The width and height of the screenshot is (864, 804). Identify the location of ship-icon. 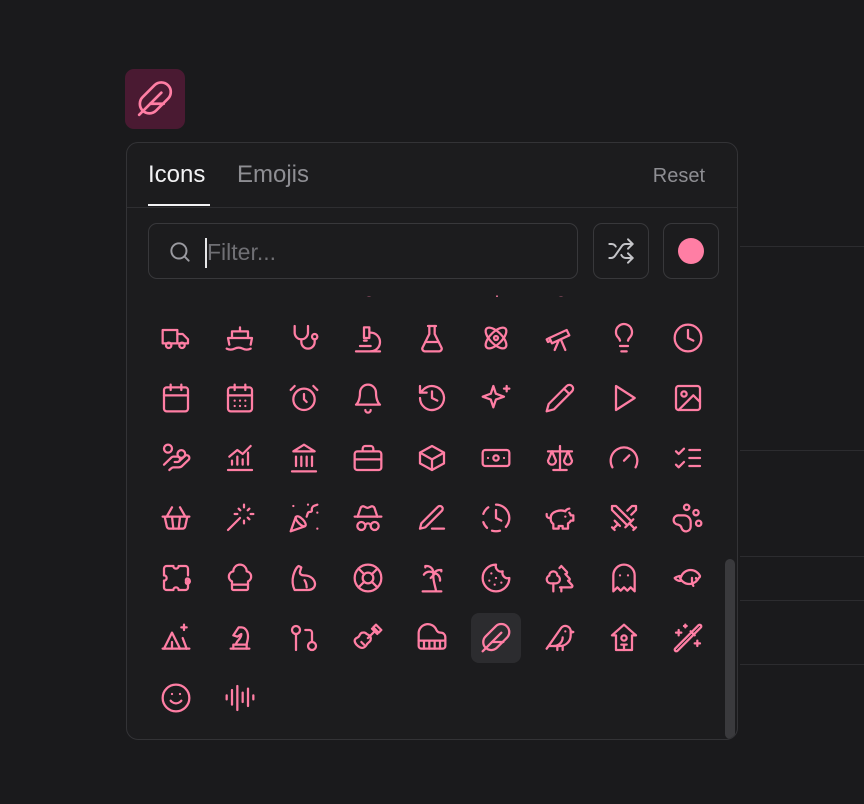
(239, 338).